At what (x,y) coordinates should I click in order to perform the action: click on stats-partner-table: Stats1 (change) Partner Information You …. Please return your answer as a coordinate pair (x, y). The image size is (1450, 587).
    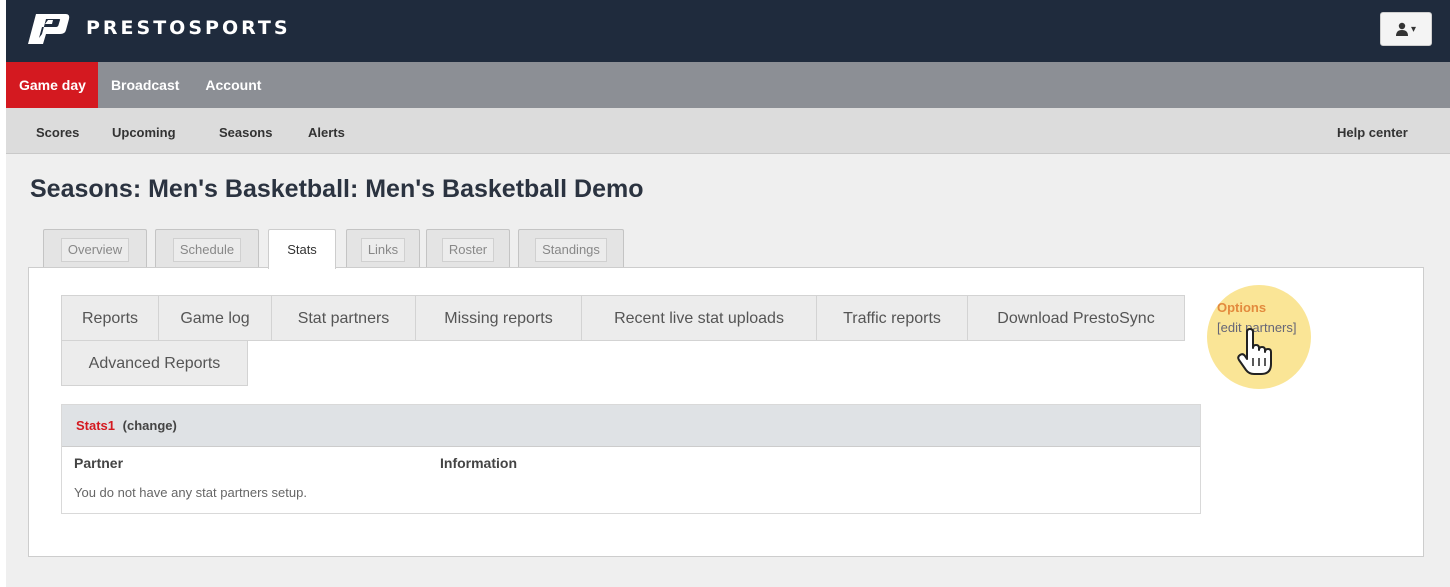
    Looking at the image, I should click on (631, 459).